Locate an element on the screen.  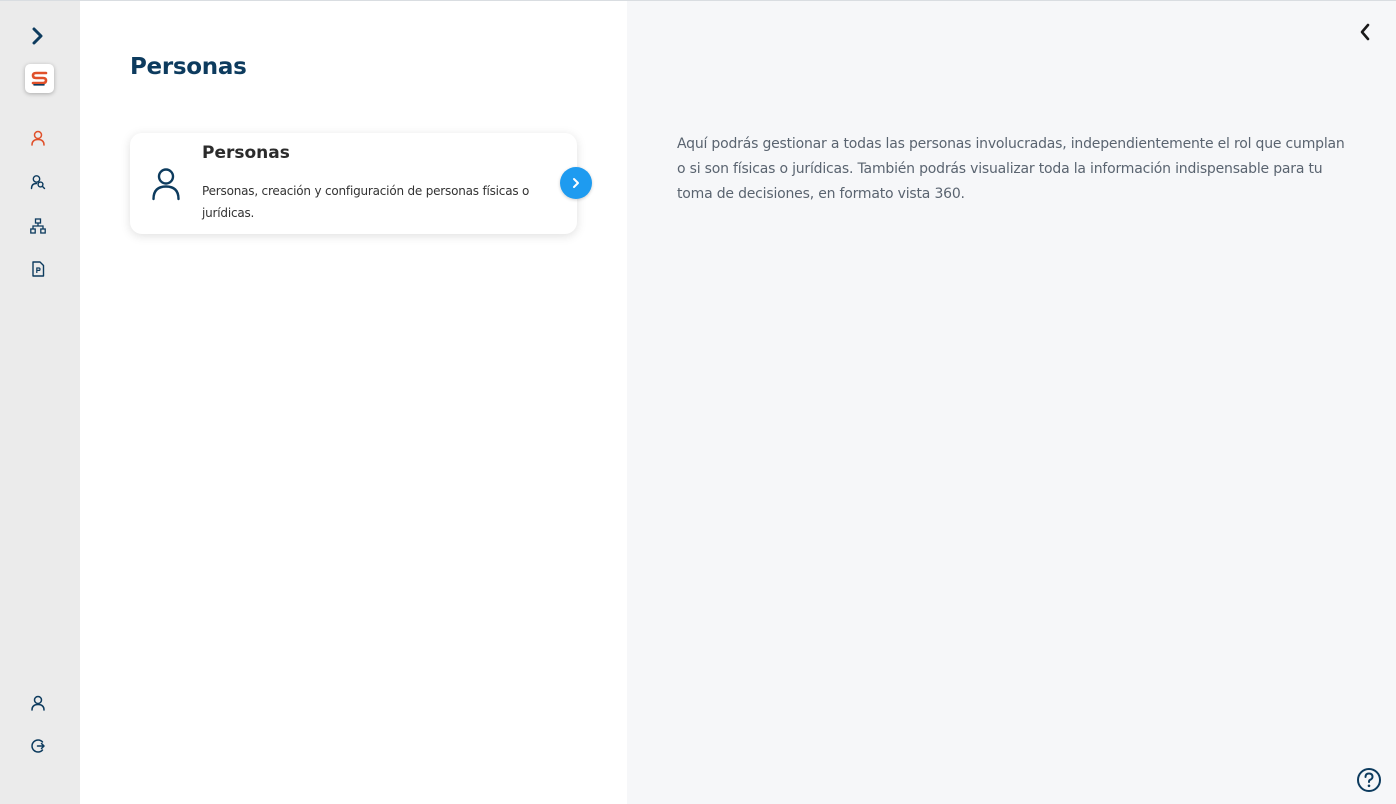
app-logo is located at coordinates (39, 78).